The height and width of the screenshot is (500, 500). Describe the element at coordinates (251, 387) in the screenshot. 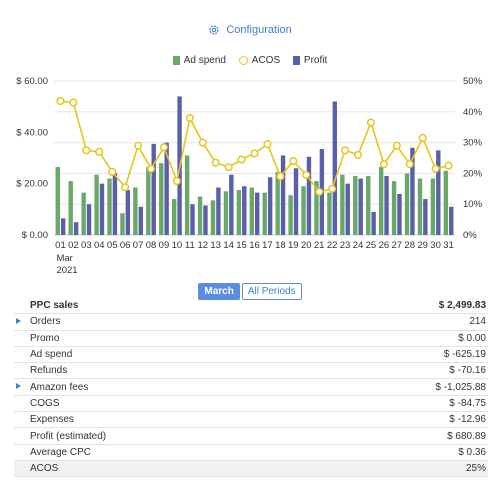

I see `summary-row: Amazon fees $ -1,025.88` at that location.